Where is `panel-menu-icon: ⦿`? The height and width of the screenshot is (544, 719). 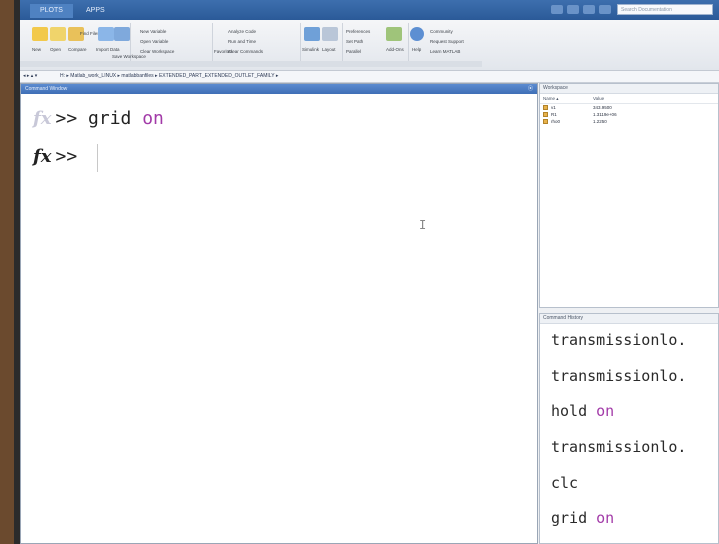 panel-menu-icon: ⦿ is located at coordinates (530, 89).